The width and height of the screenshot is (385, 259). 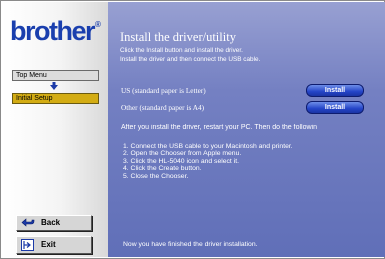 What do you see at coordinates (53, 31) in the screenshot?
I see `logo-text: brother` at bounding box center [53, 31].